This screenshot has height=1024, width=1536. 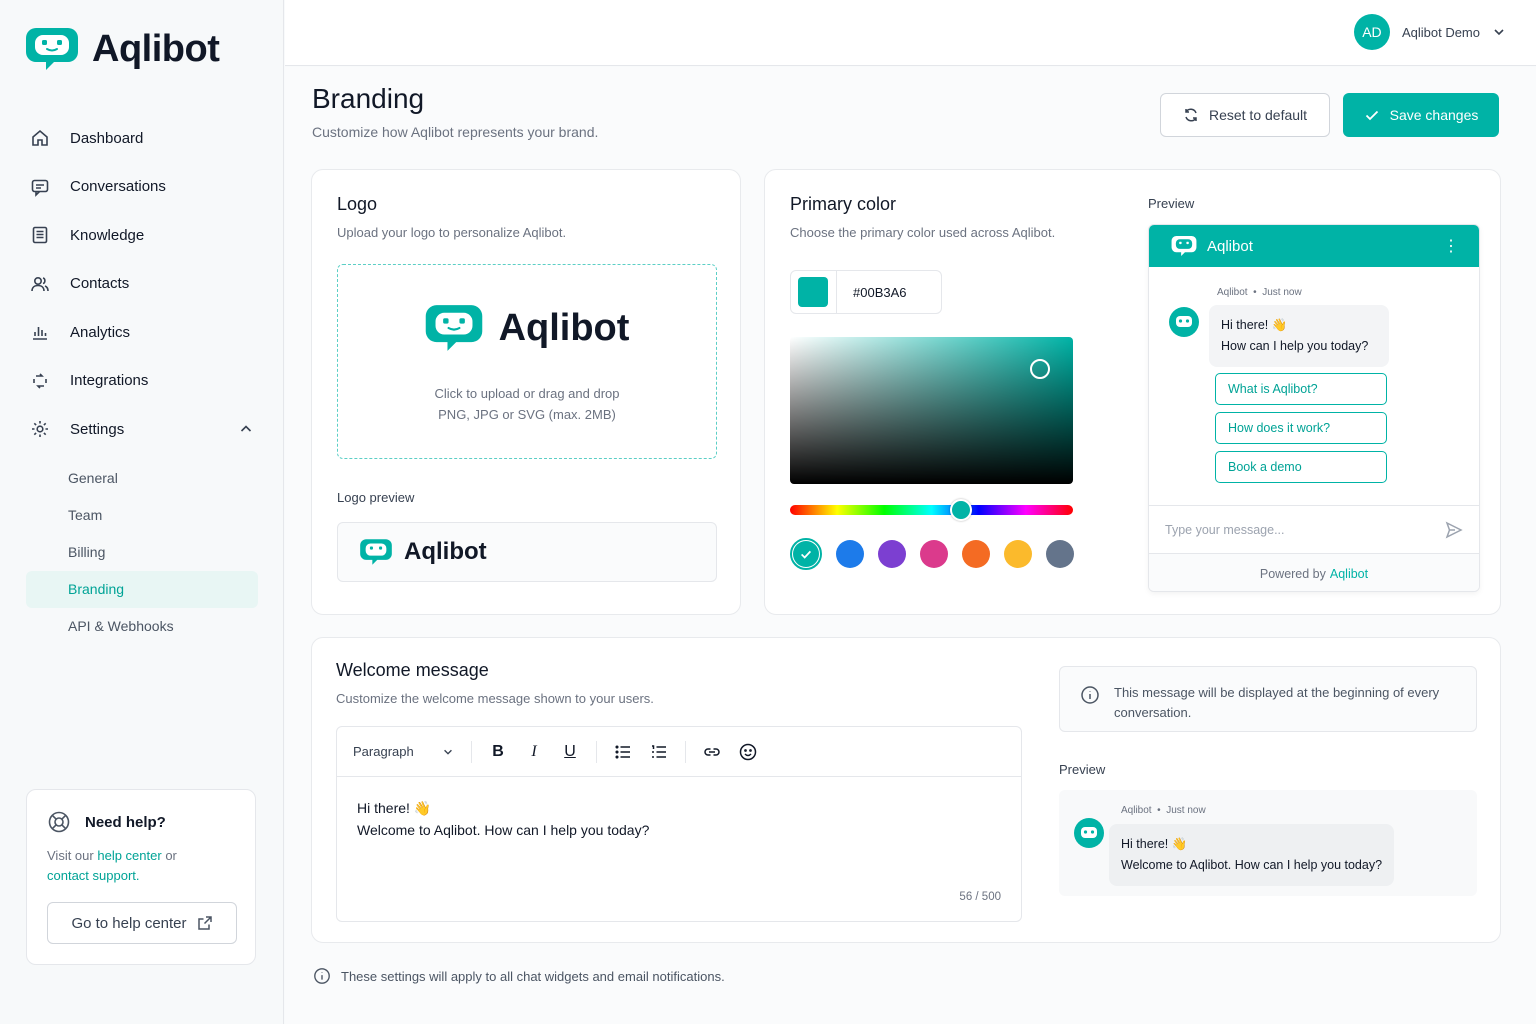 What do you see at coordinates (1301, 389) in the screenshot?
I see `quick-reply-what-is: What is Aqlibot?` at bounding box center [1301, 389].